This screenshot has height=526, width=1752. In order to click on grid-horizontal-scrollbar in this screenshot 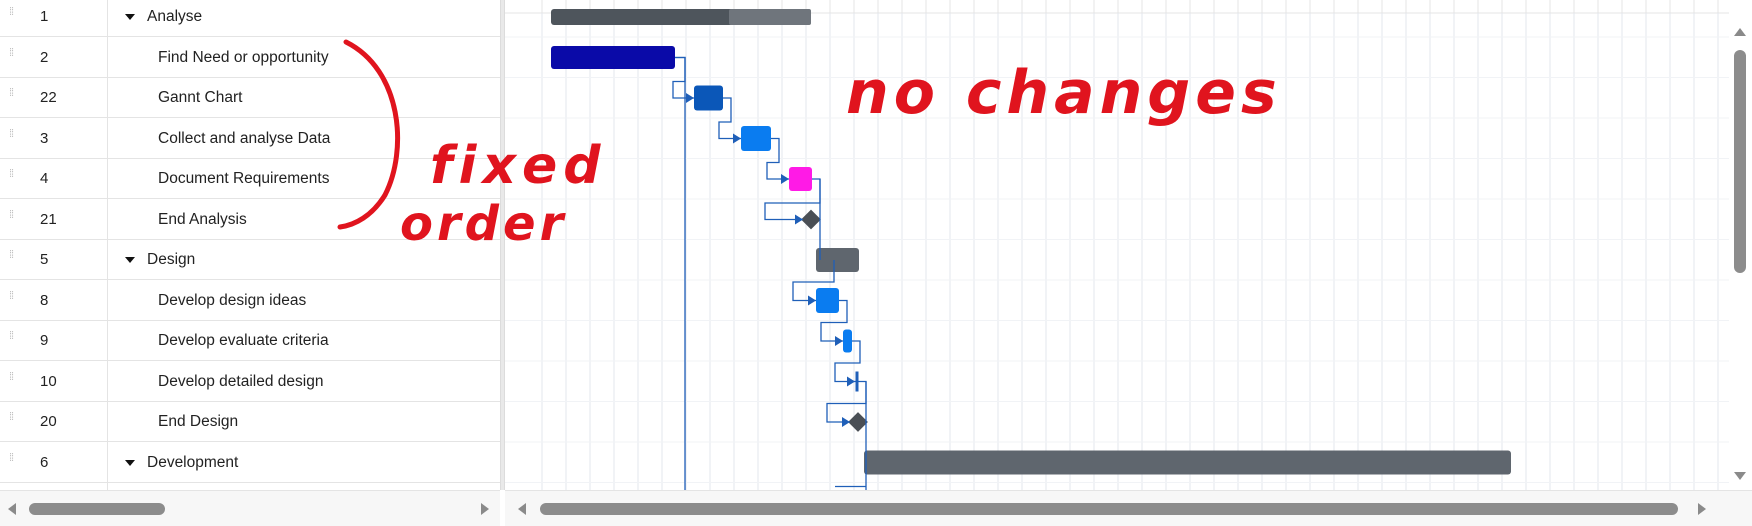, I will do `click(250, 508)`.